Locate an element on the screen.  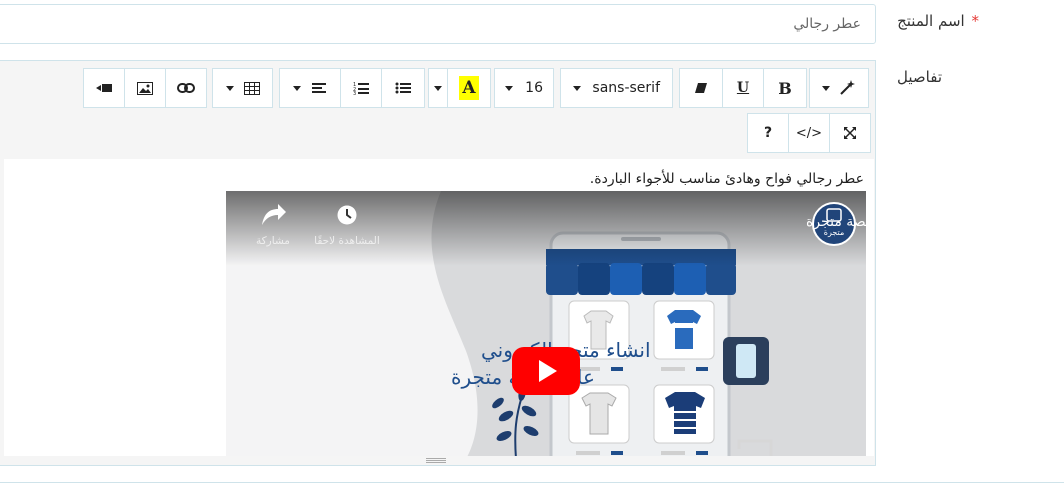
style-group is located at coordinates (839, 88).